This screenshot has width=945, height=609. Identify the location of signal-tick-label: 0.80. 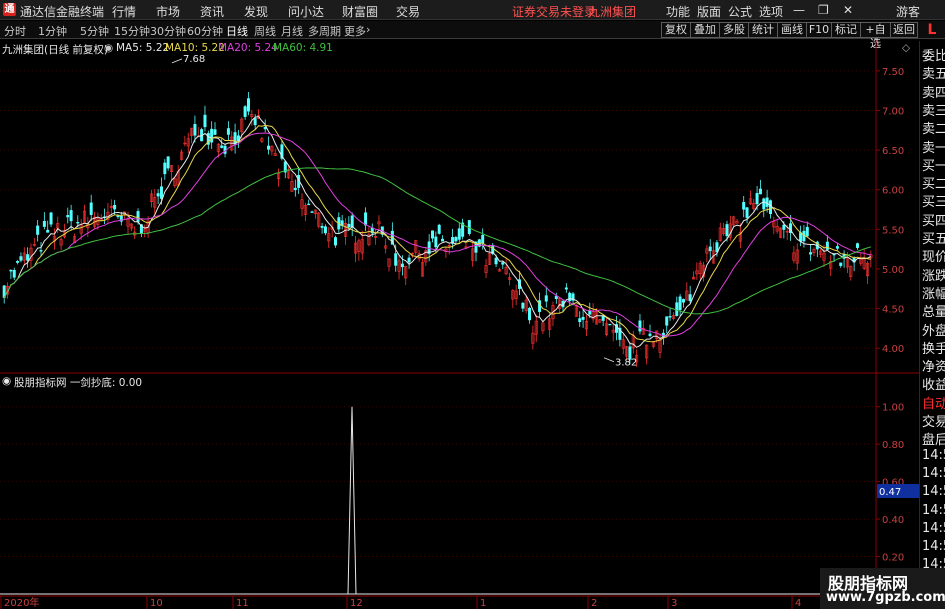
(893, 445).